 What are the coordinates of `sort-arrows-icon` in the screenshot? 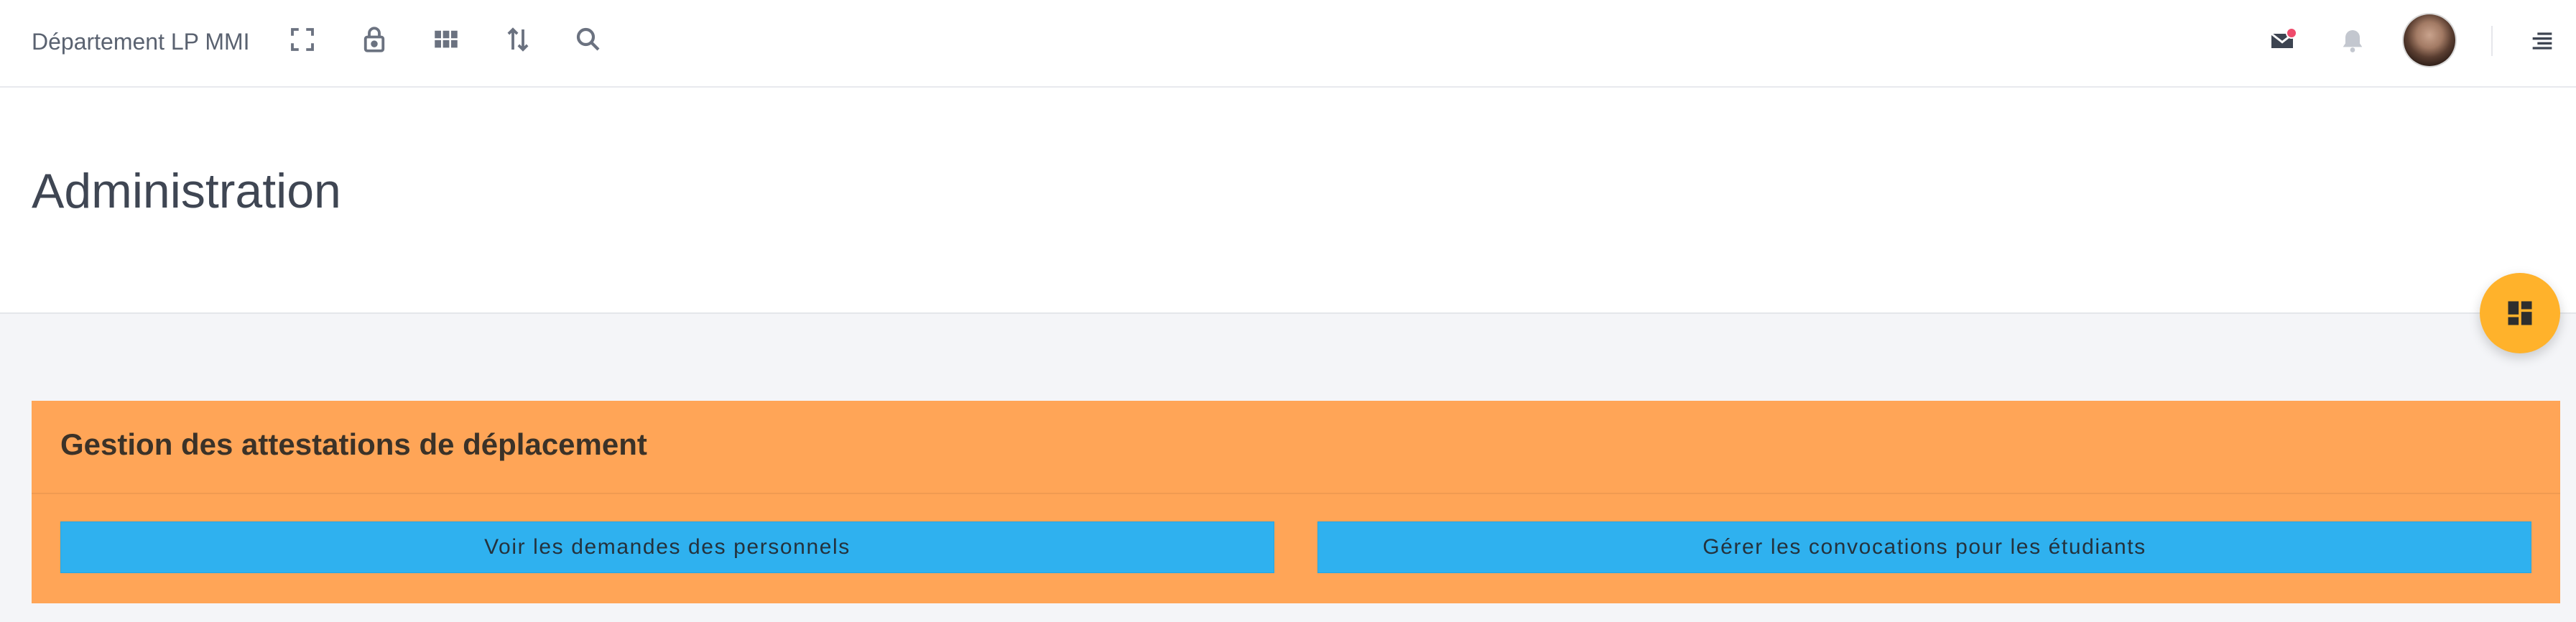 It's located at (518, 39).